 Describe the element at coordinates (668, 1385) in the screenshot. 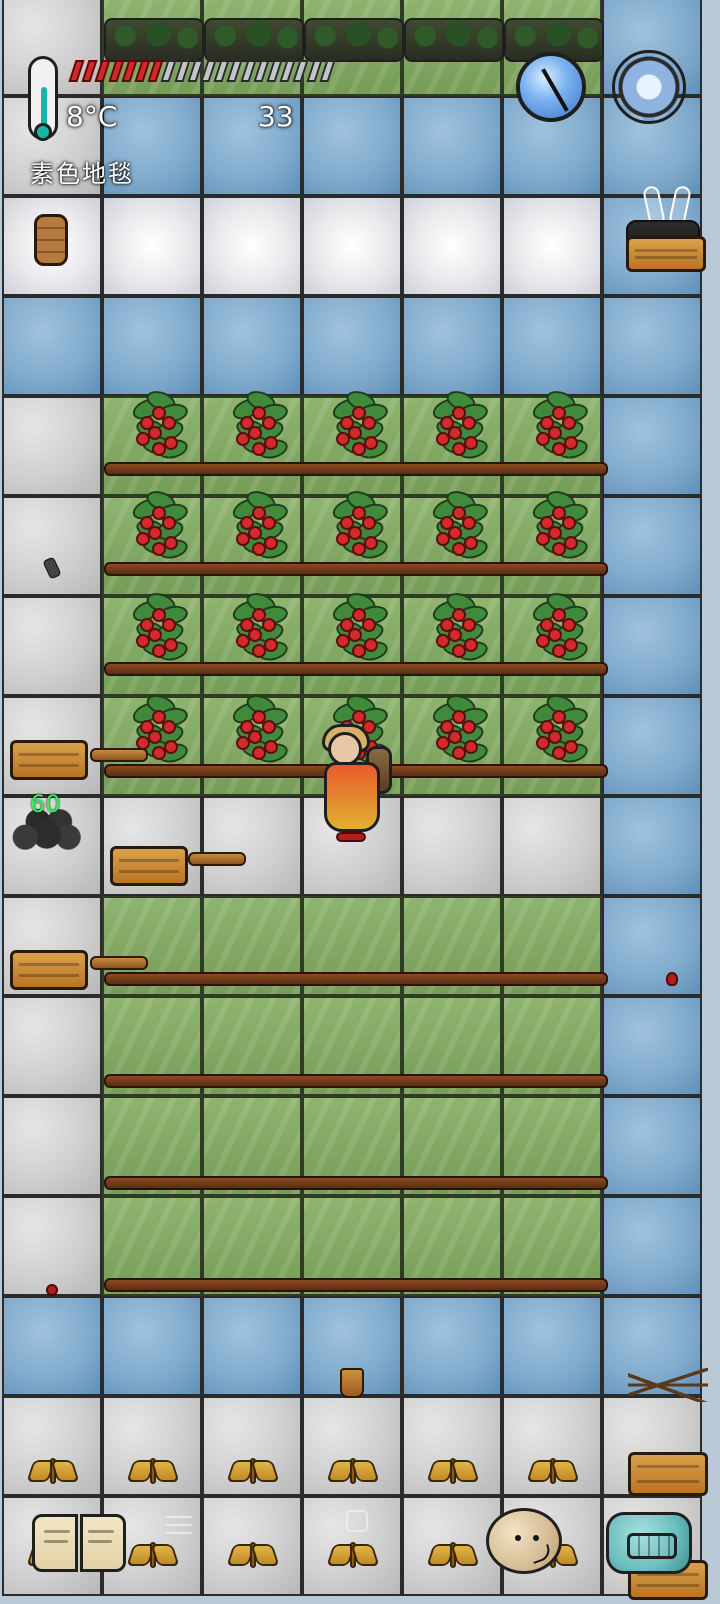

I see `dead-branch-item` at that location.